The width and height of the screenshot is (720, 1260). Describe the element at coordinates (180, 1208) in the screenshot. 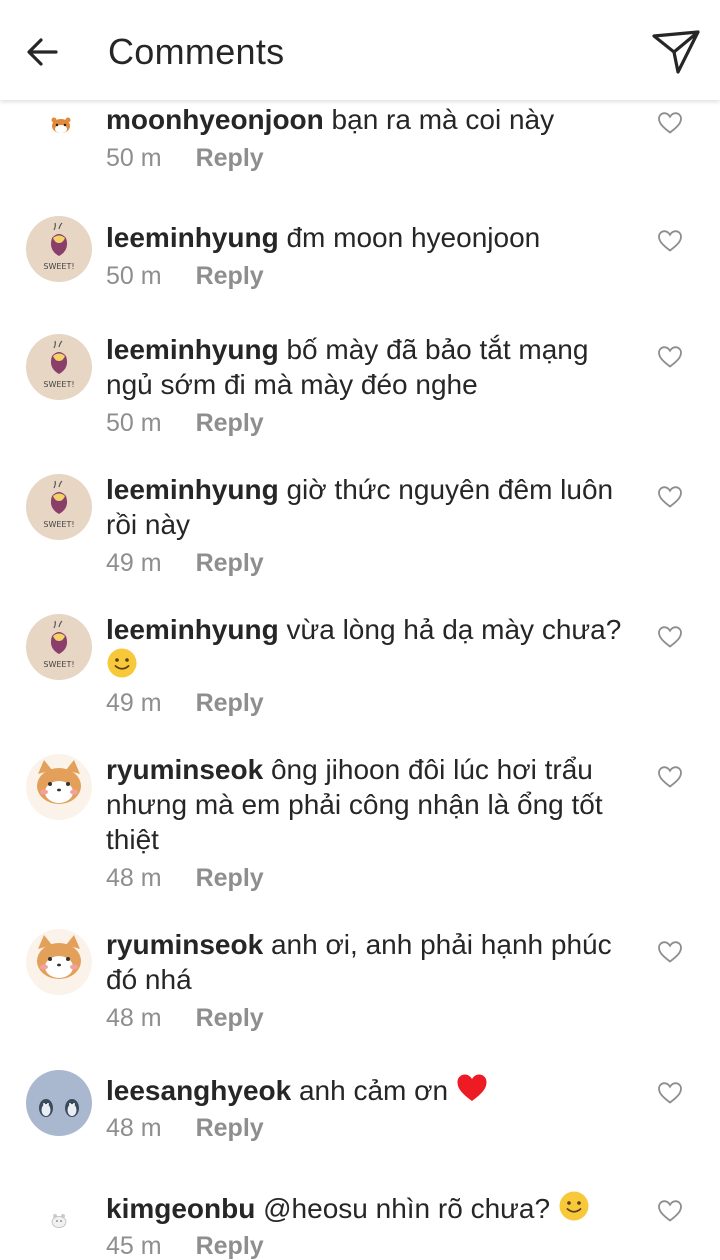

I see `comment-username: kimgeonbu` at that location.